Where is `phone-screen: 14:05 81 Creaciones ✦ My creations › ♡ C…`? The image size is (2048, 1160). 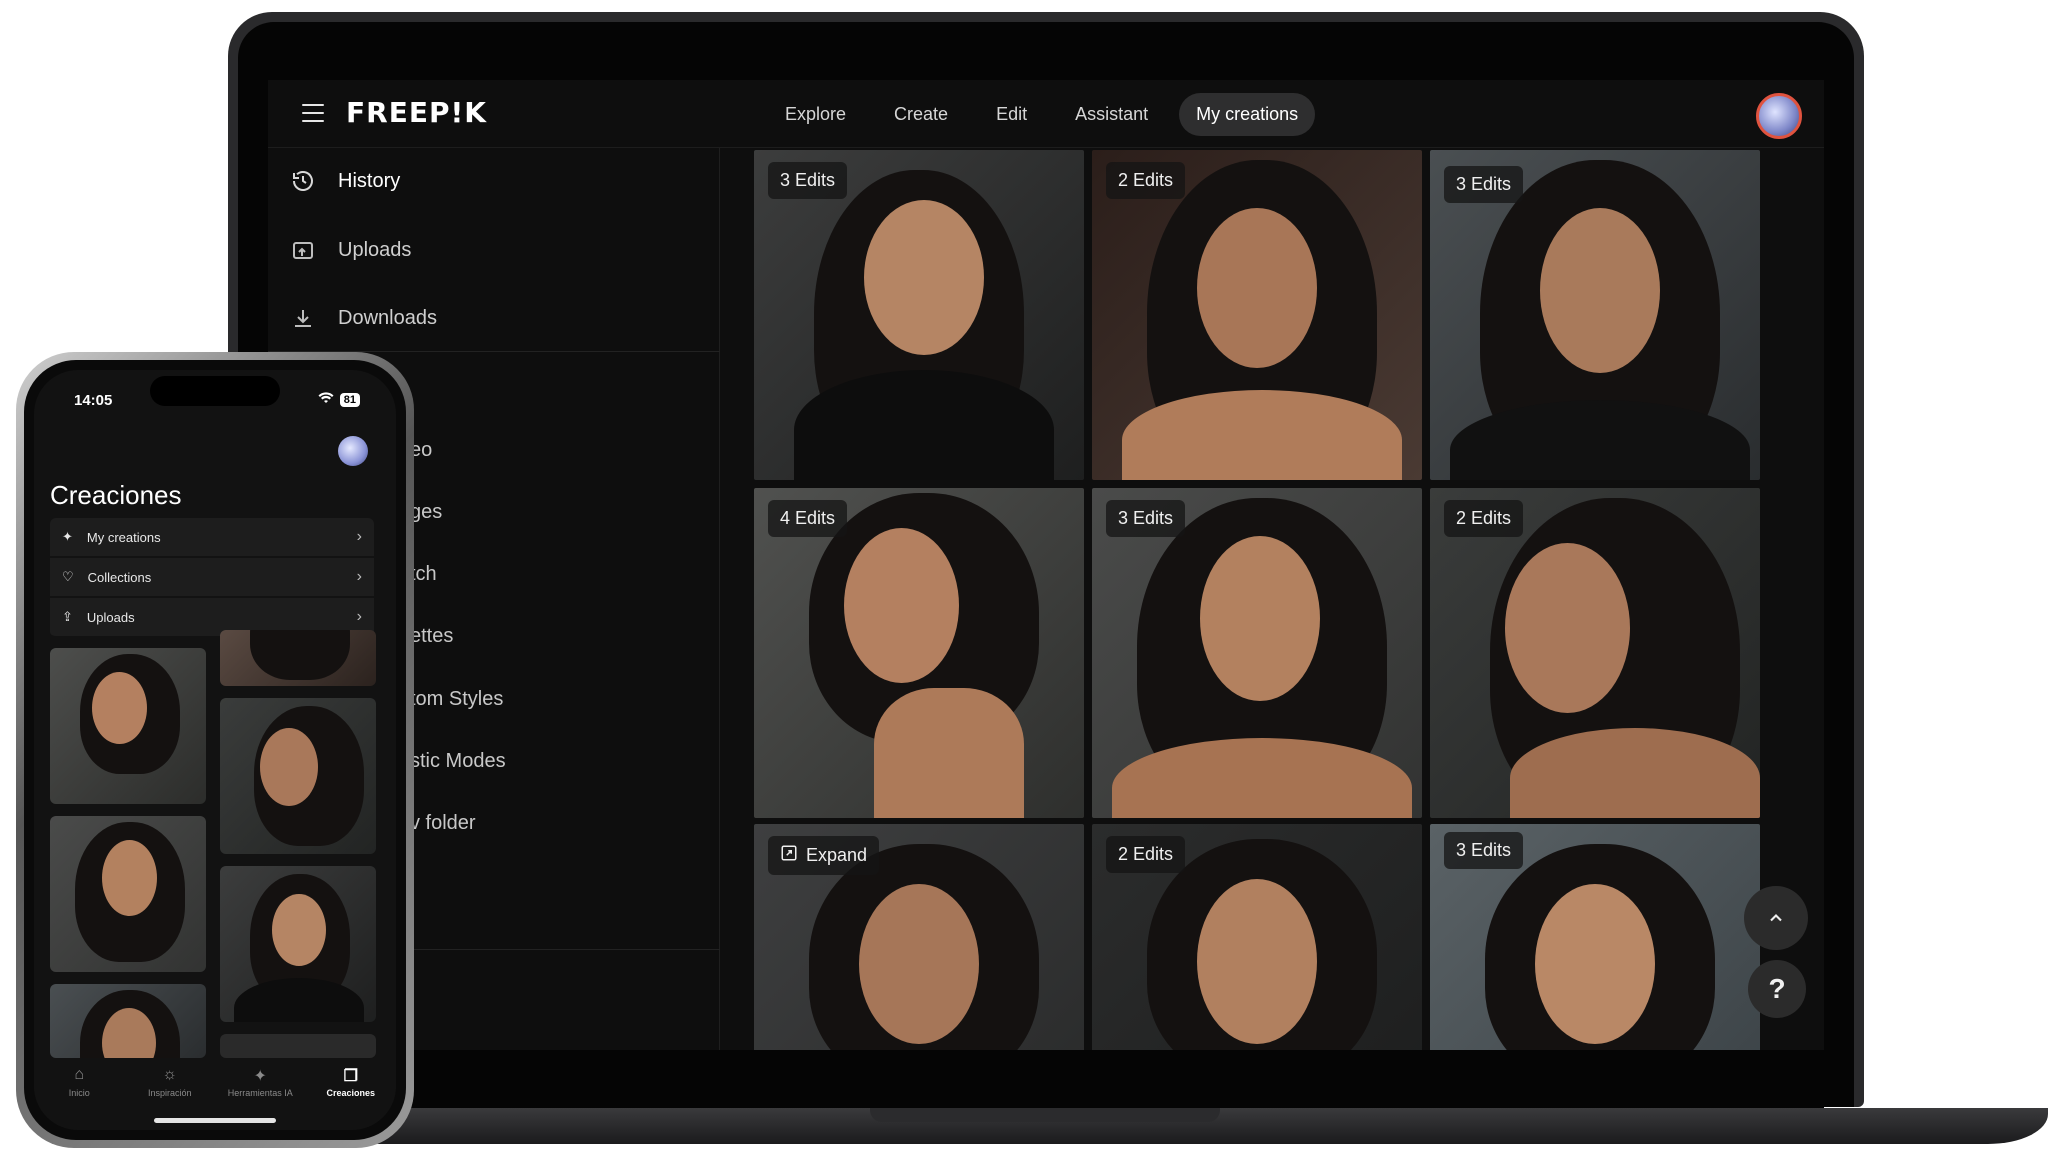 phone-screen: 14:05 81 Creaciones ✦ My creations › ♡ C… is located at coordinates (215, 750).